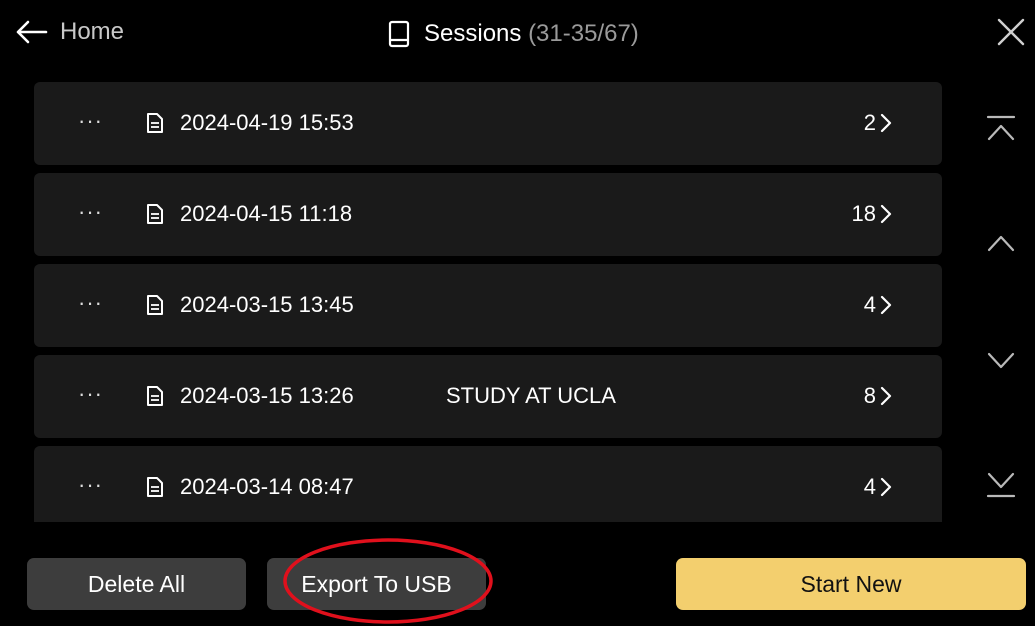 This screenshot has width=1035, height=626. I want to click on scroll-to-bottom-button, so click(1001, 488).